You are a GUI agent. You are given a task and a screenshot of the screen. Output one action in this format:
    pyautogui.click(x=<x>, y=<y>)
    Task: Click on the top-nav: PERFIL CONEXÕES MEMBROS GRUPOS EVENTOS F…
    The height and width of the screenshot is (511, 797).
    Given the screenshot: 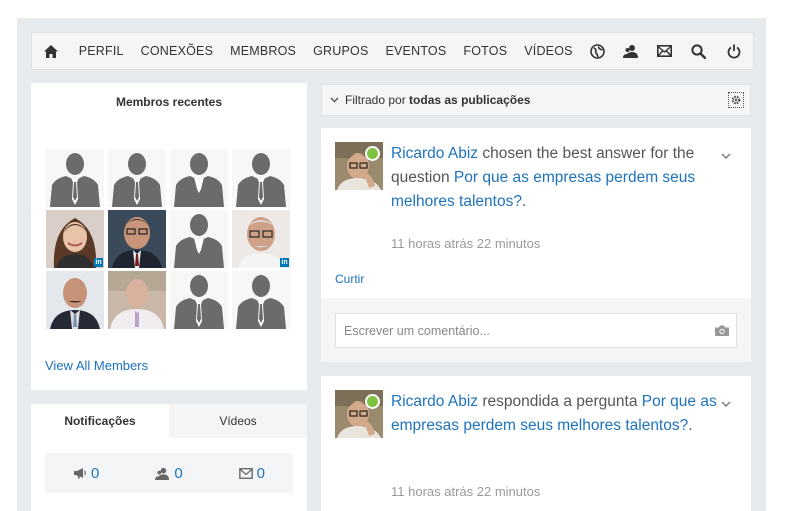 What is the action you would take?
    pyautogui.click(x=392, y=51)
    